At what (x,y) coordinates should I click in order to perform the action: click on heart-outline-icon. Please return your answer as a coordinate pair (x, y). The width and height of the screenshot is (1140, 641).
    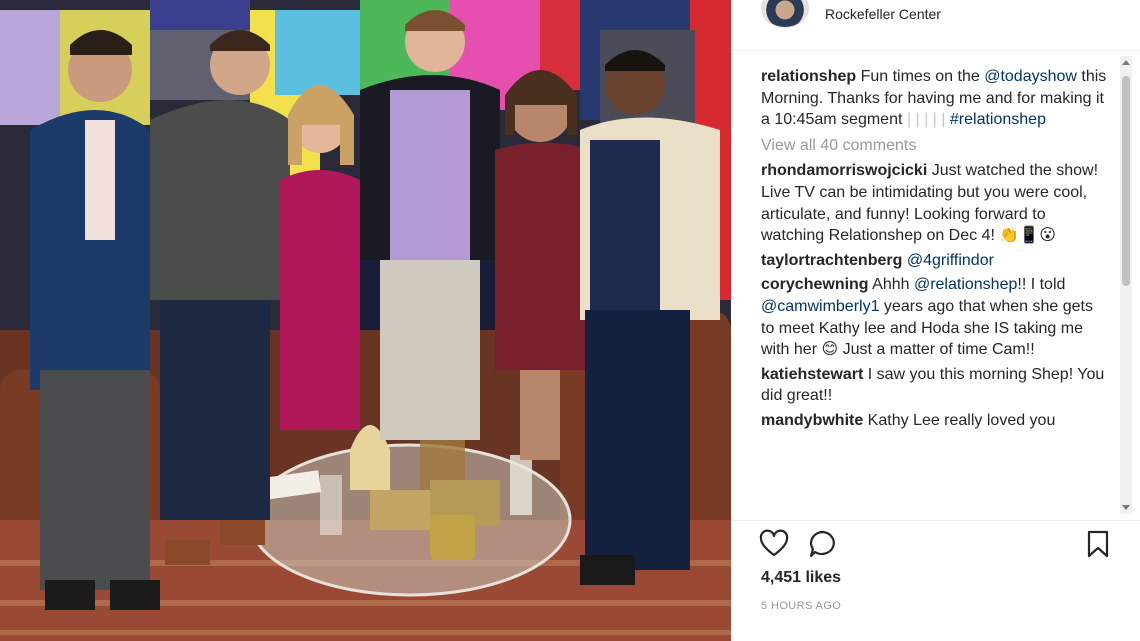
    Looking at the image, I should click on (774, 544).